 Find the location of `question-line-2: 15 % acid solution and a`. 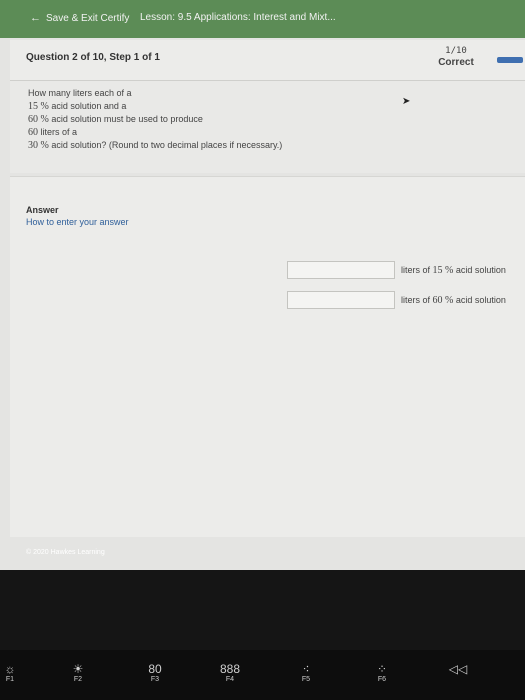

question-line-2: 15 % acid solution and a is located at coordinates (155, 106).